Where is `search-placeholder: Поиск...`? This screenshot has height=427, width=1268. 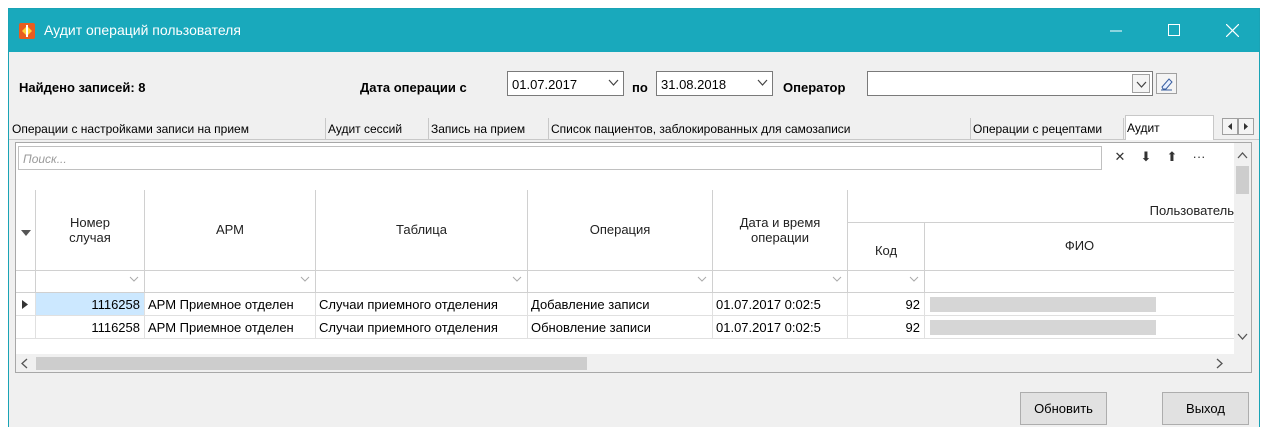
search-placeholder: Поиск... is located at coordinates (45, 159).